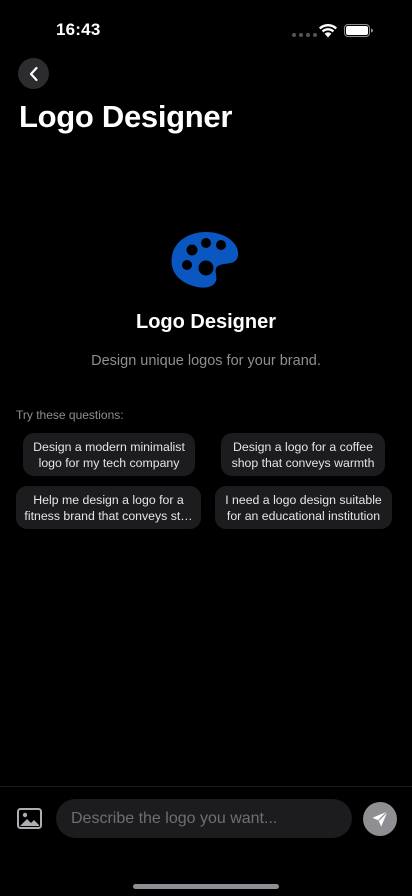 This screenshot has width=412, height=896. What do you see at coordinates (29, 818) in the screenshot?
I see `image-icon` at bounding box center [29, 818].